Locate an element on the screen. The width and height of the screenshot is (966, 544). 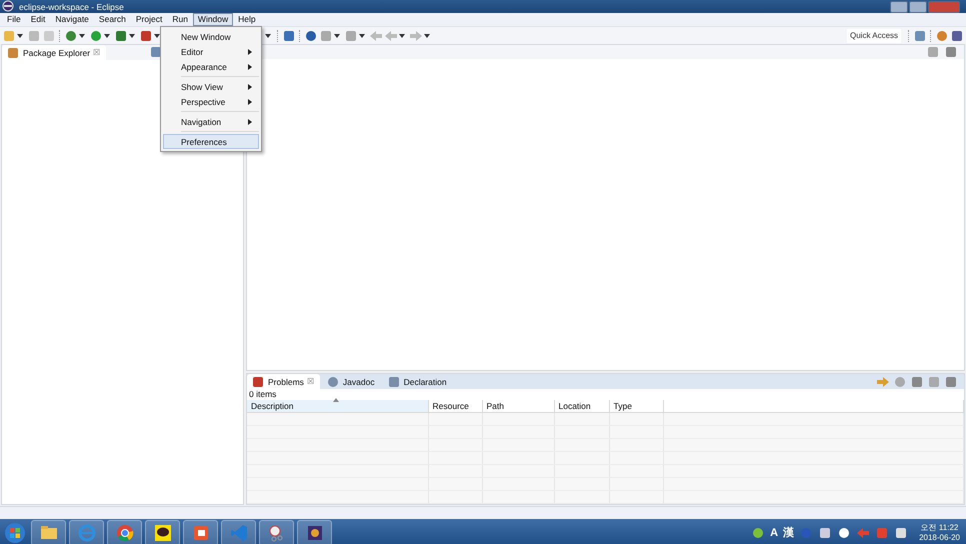
menu-item: Project is located at coordinates (149, 19).